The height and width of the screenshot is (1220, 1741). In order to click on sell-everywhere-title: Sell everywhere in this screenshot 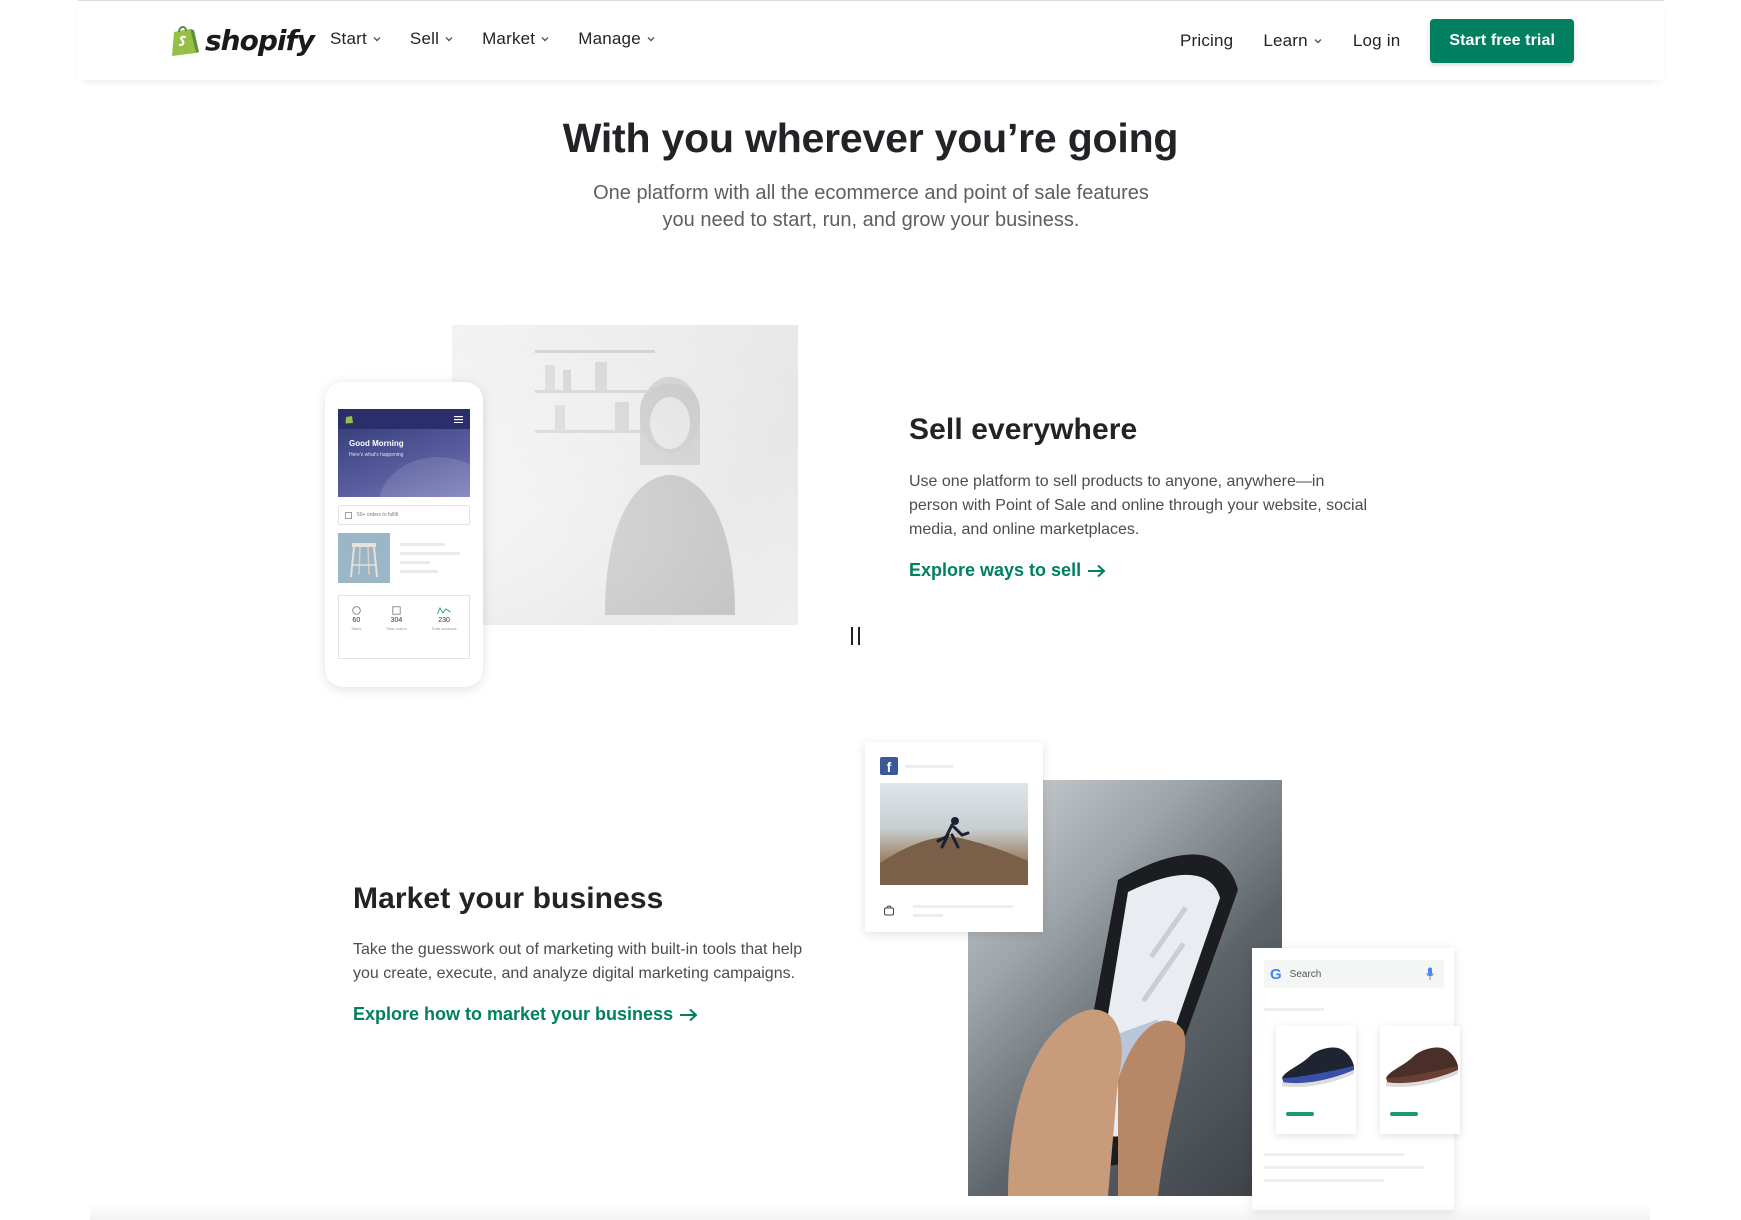, I will do `click(1023, 429)`.